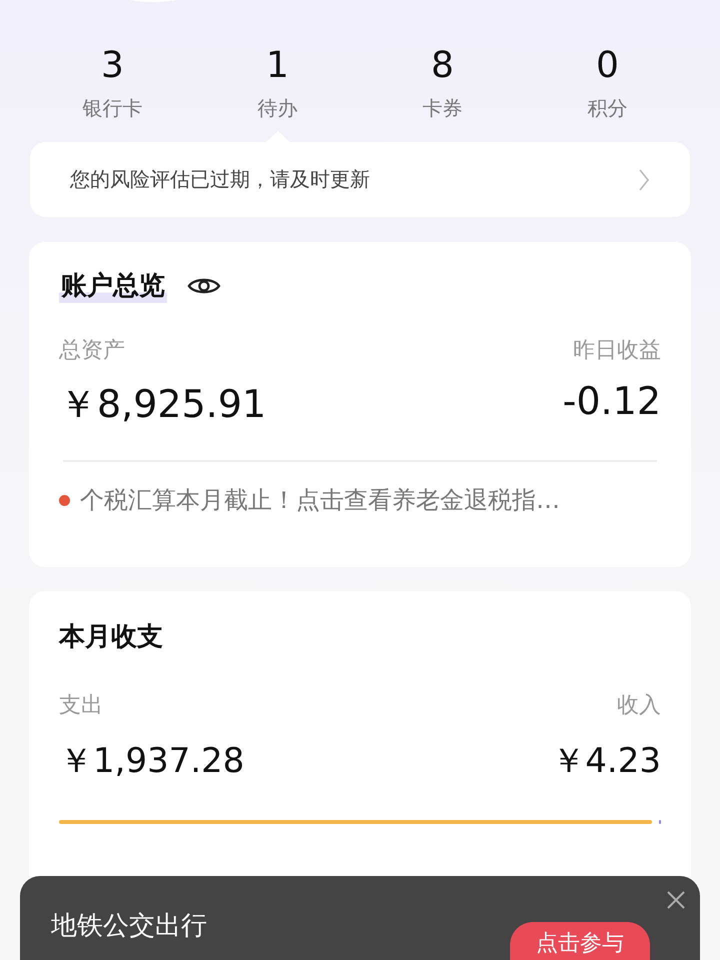 Image resolution: width=720 pixels, height=960 pixels. I want to click on stat-label: 银行卡, so click(112, 108).